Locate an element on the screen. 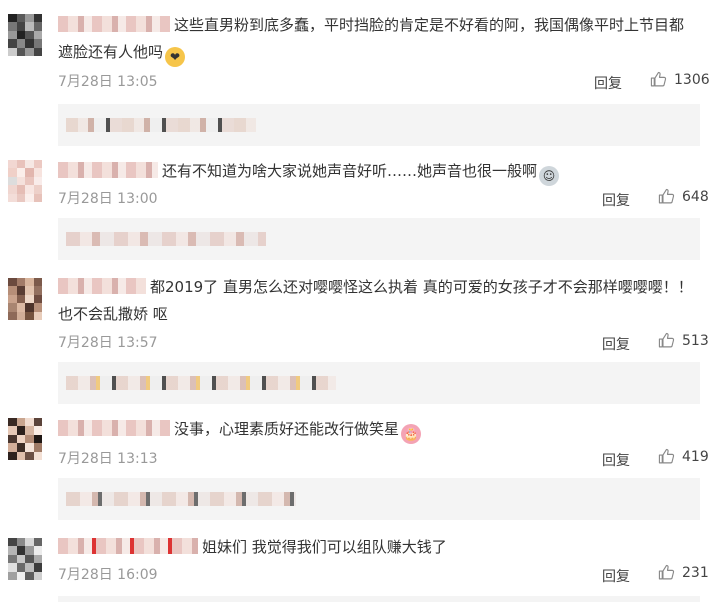 The image size is (720, 602). like-count: 231 is located at coordinates (695, 572).